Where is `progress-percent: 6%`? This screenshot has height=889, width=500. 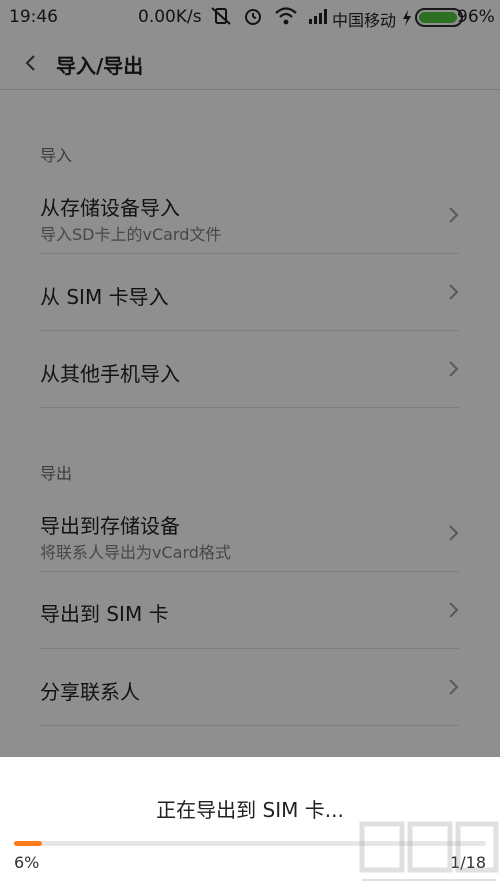
progress-percent: 6% is located at coordinates (27, 862).